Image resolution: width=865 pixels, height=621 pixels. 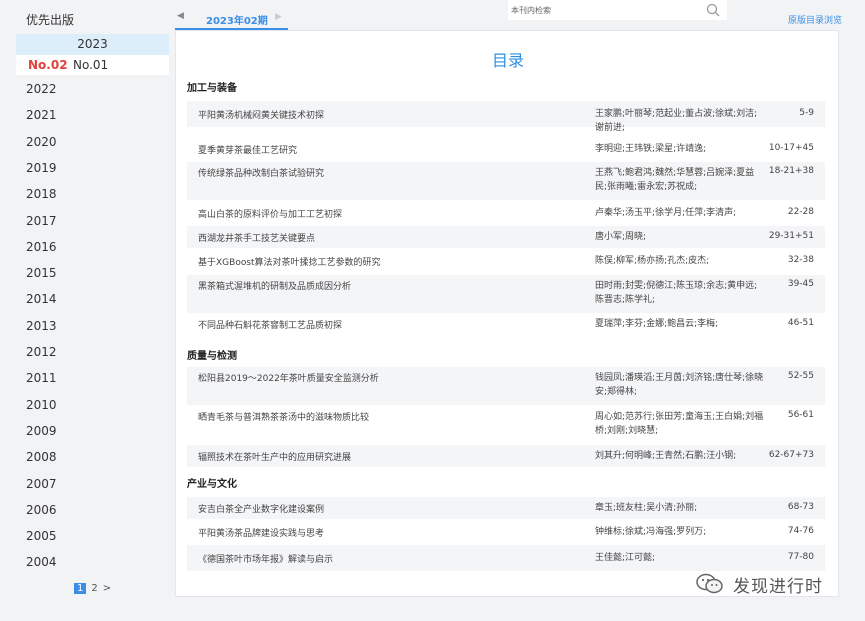 I want to click on year-link: 2018, so click(x=41, y=194).